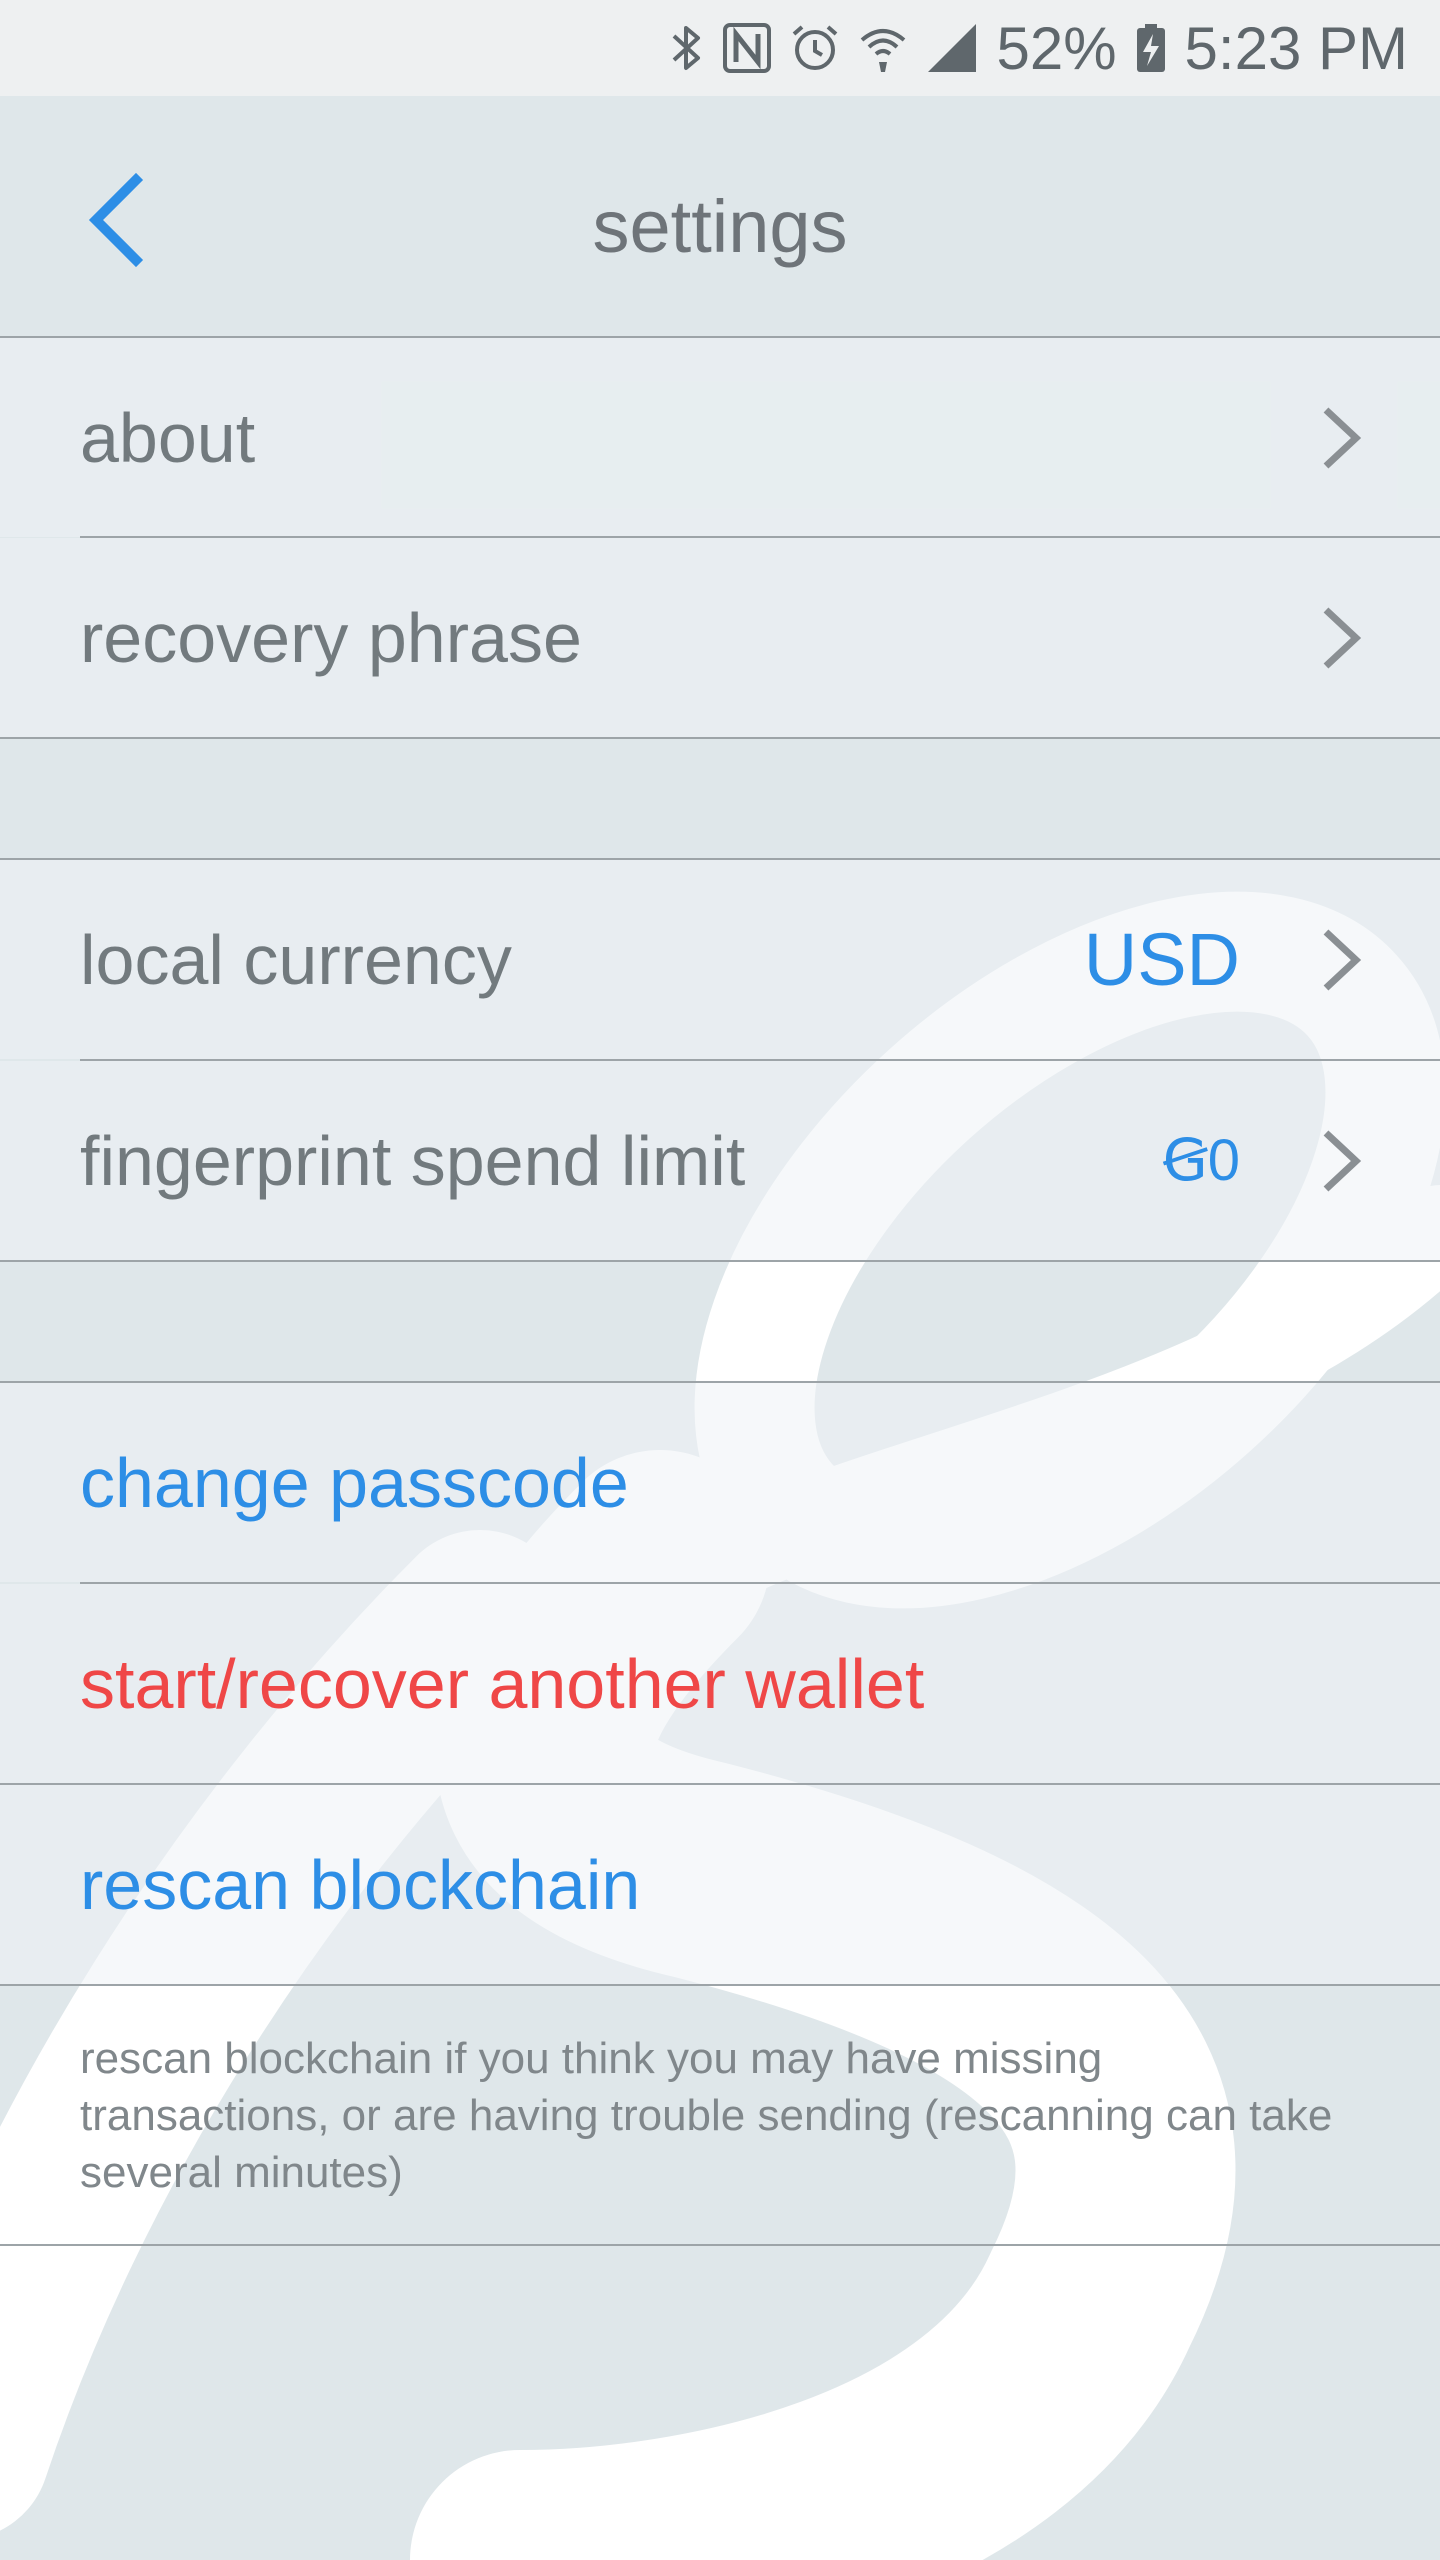 The height and width of the screenshot is (2560, 1440). Describe the element at coordinates (720, 226) in the screenshot. I see `page-title: settings` at that location.